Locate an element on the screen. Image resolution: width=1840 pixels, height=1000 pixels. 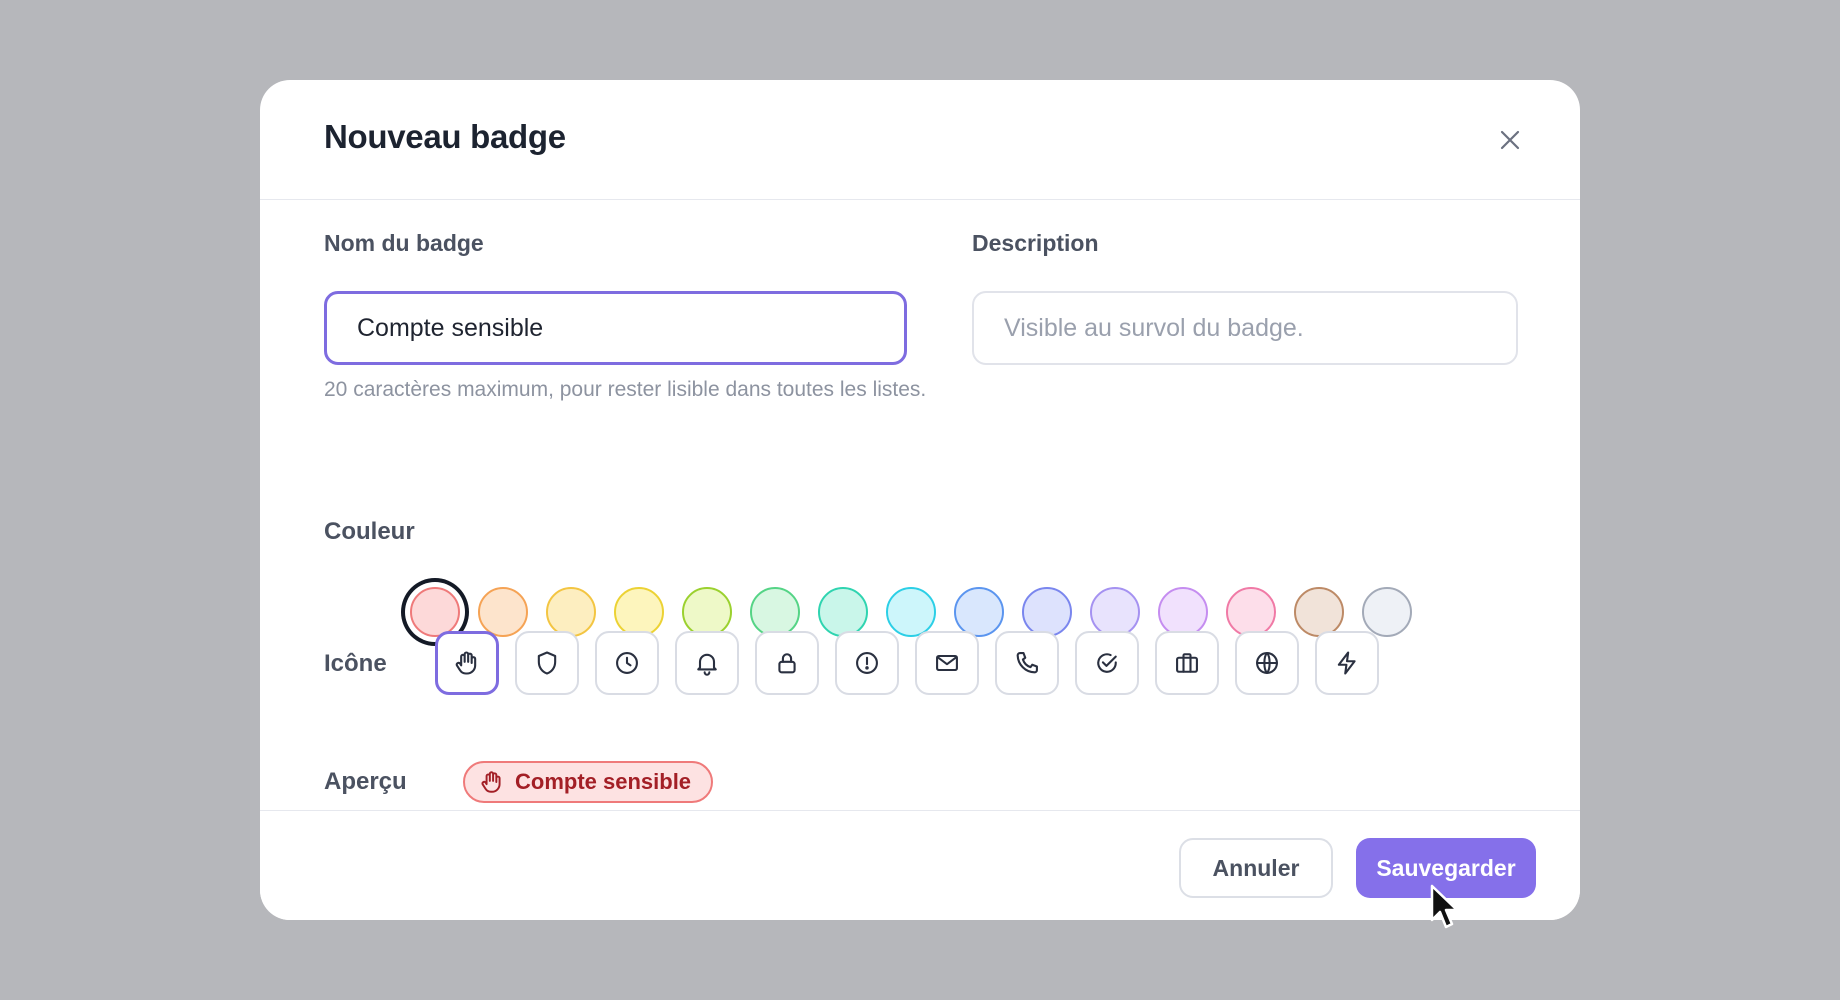
badge-name-input: Compte sensible is located at coordinates (615, 328).